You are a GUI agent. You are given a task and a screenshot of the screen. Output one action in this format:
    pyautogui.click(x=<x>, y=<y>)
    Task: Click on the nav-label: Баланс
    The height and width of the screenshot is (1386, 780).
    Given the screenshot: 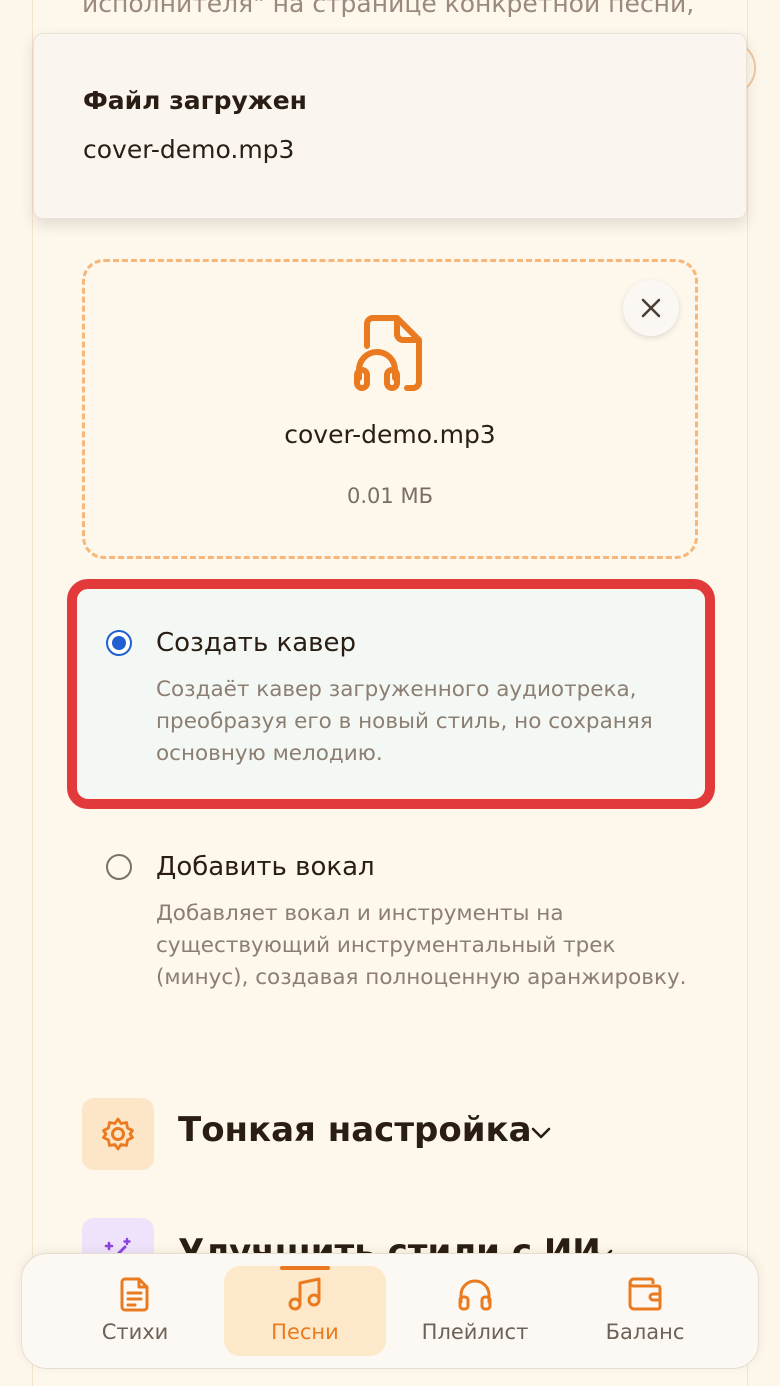 What is the action you would take?
    pyautogui.click(x=645, y=1332)
    